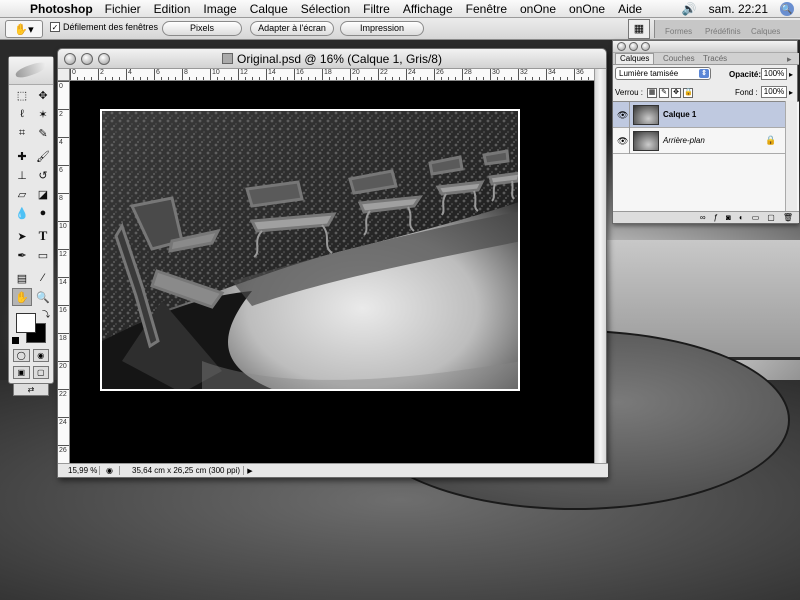 The height and width of the screenshot is (600, 800). Describe the element at coordinates (738, 9) in the screenshot. I see `menubar-clock: sam. 22:21` at that location.